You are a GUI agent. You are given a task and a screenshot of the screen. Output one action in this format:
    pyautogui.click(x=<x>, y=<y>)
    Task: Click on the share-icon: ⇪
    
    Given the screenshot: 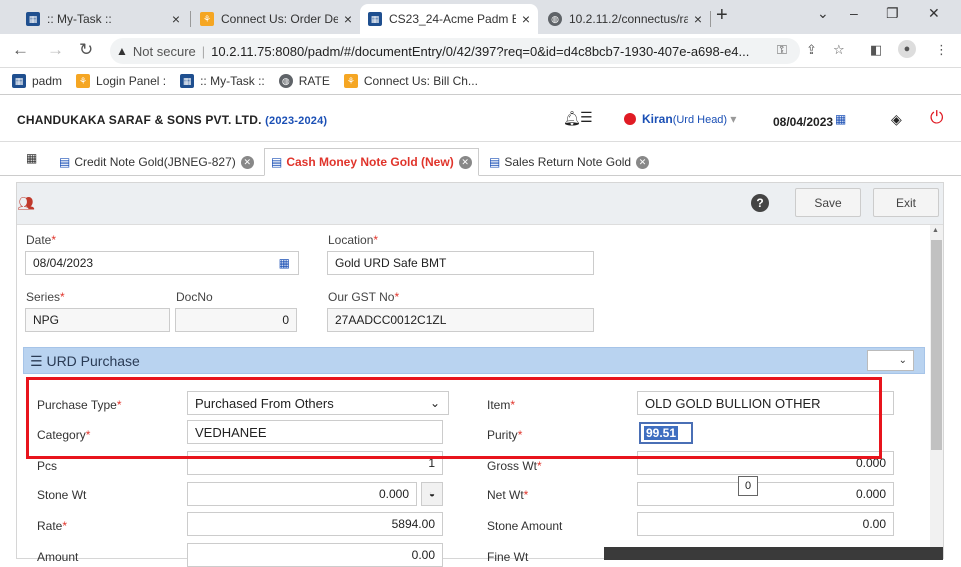 What is the action you would take?
    pyautogui.click(x=811, y=50)
    